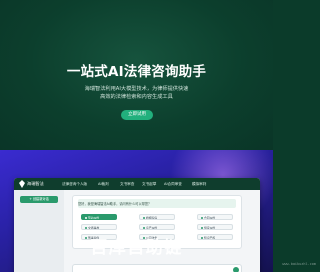  Describe the element at coordinates (22, 184) in the screenshot. I see `app-logo-icon` at that location.